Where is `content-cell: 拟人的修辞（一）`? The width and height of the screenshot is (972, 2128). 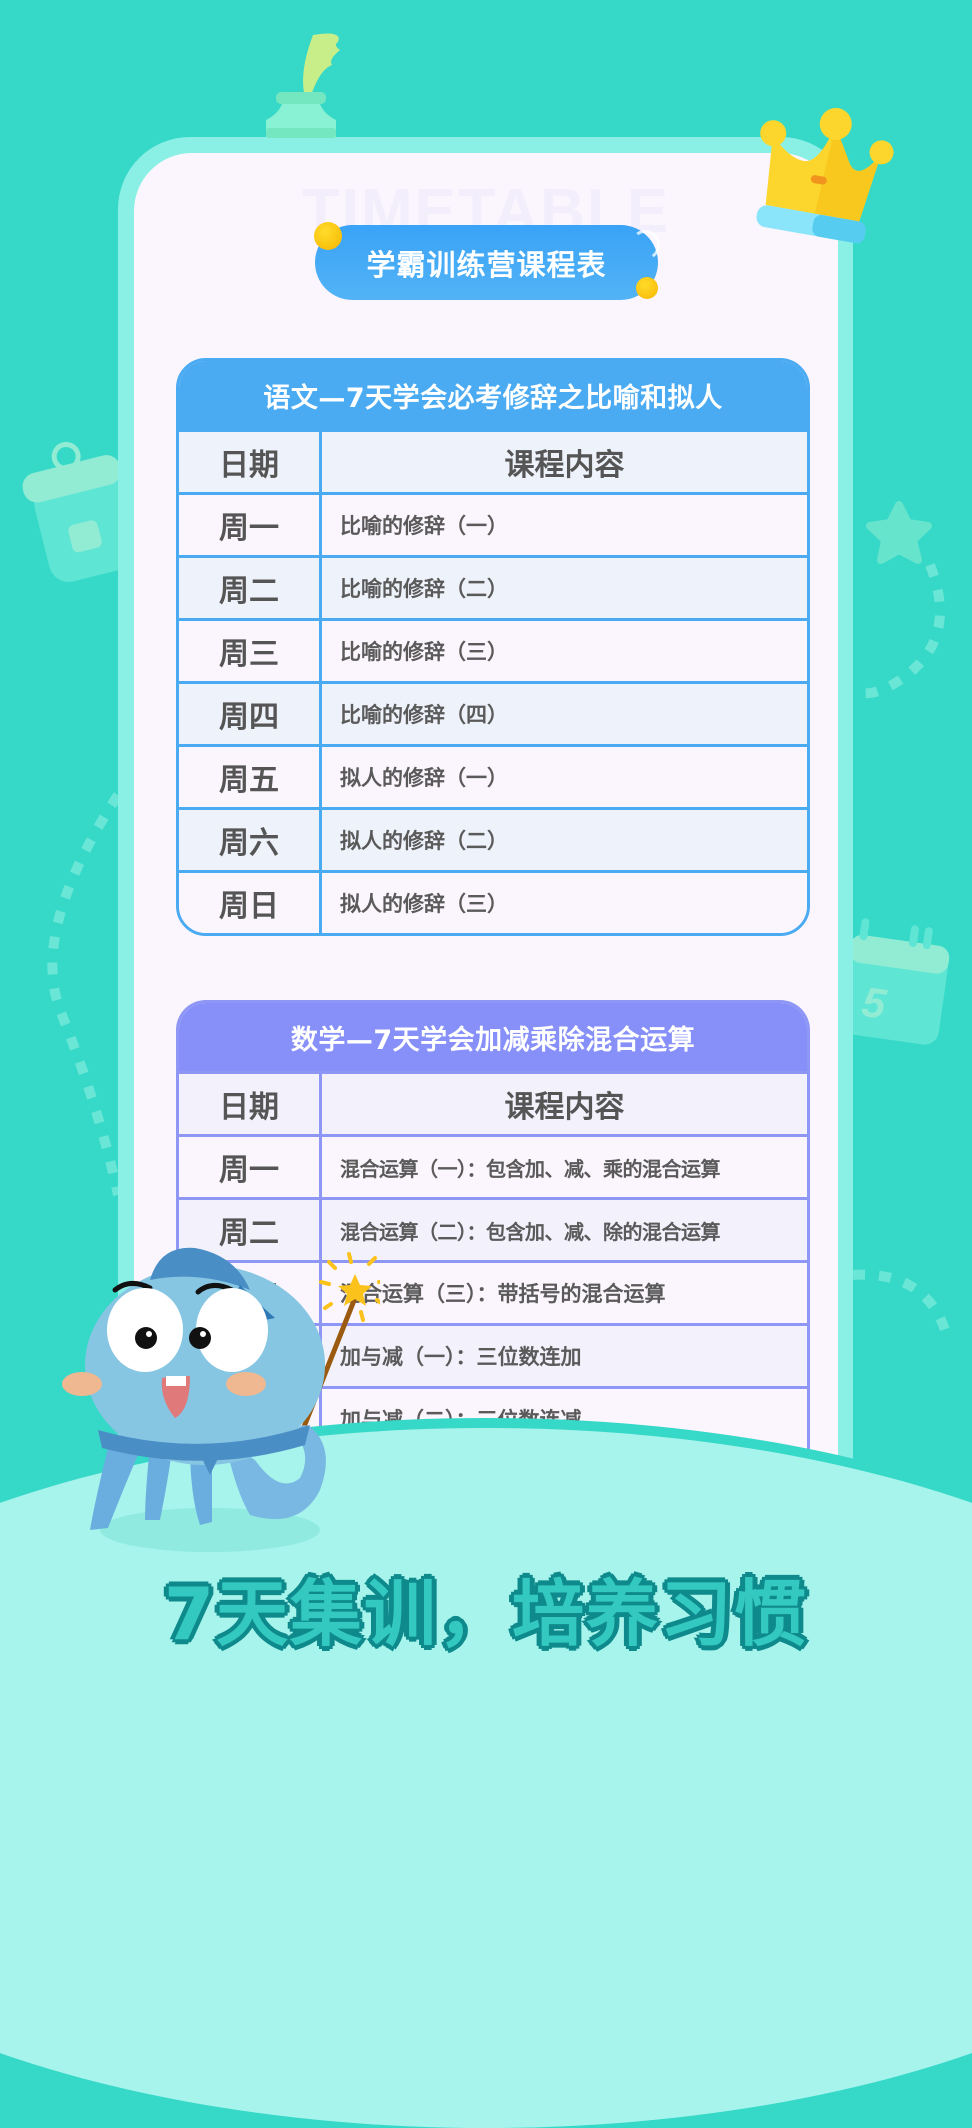 content-cell: 拟人的修辞（一） is located at coordinates (563, 776).